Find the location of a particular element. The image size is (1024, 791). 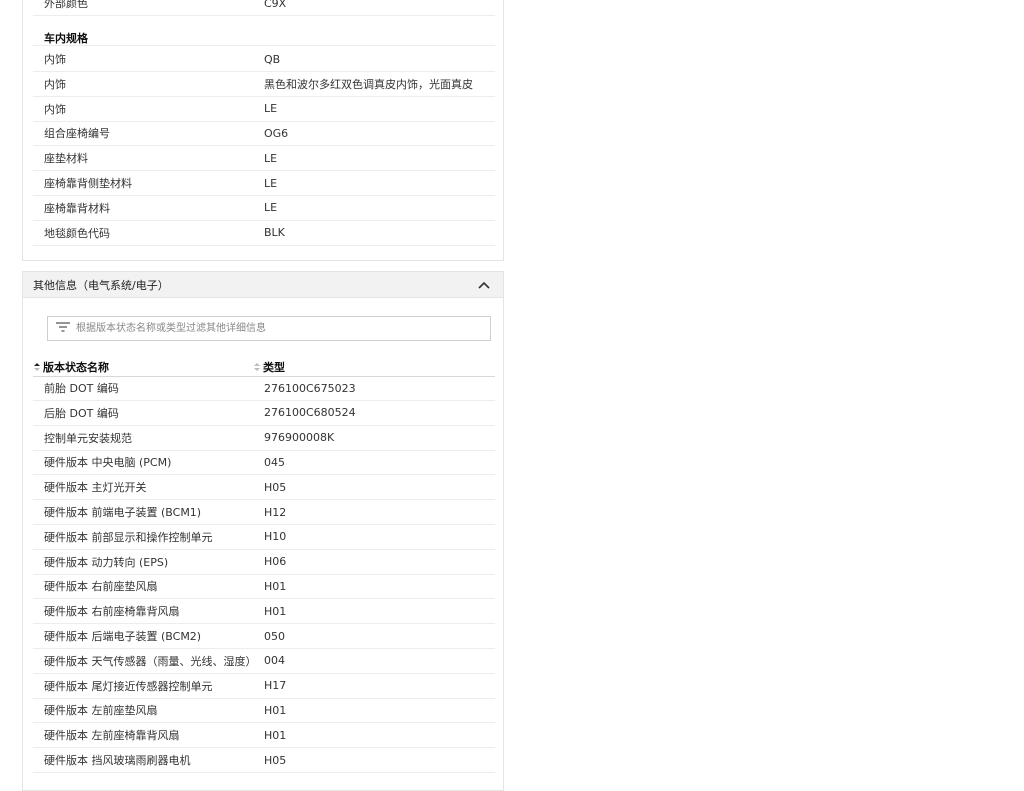

spec-row: 座垫材料 LE is located at coordinates (264, 159).